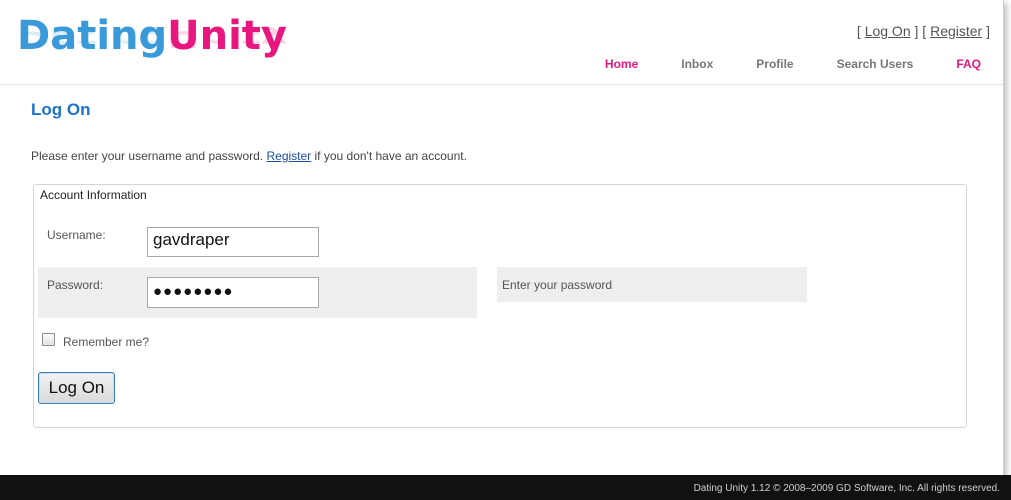  Describe the element at coordinates (621, 64) in the screenshot. I see `nav-home: Home` at that location.